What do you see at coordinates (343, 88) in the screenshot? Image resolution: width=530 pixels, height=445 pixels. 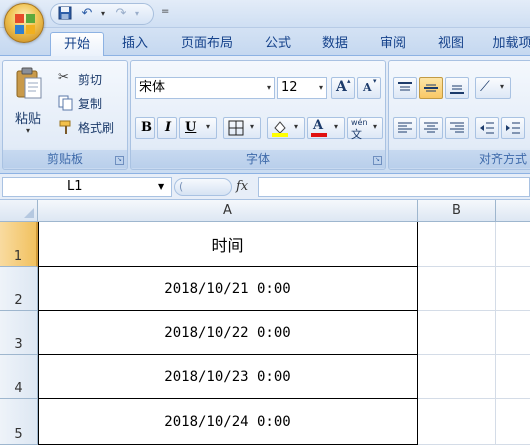 I see `grow-font-button: A ▴` at bounding box center [343, 88].